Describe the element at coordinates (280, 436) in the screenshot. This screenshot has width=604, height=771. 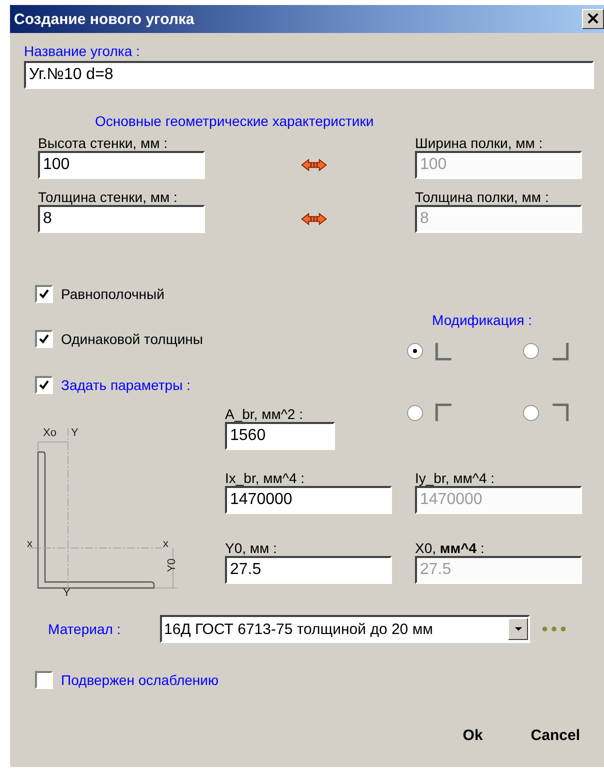
I see `input-field: 1560` at that location.